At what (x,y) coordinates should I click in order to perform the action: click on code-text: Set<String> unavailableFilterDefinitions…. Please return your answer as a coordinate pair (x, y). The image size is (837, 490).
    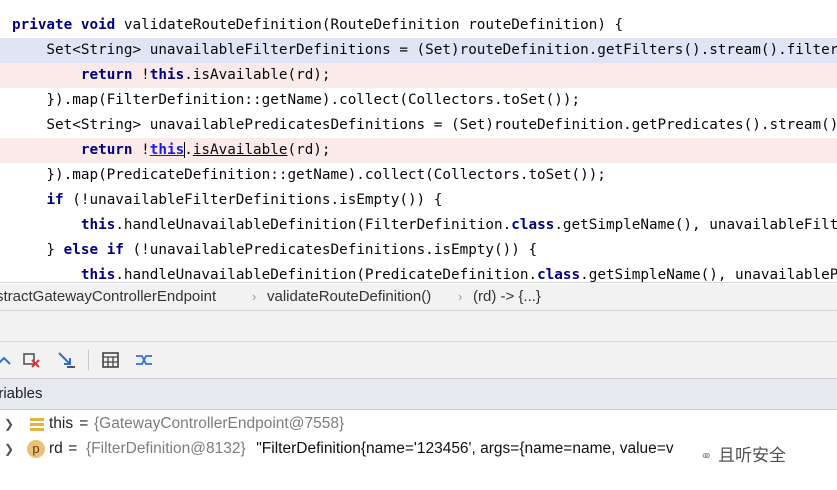
    Looking at the image, I should click on (424, 50).